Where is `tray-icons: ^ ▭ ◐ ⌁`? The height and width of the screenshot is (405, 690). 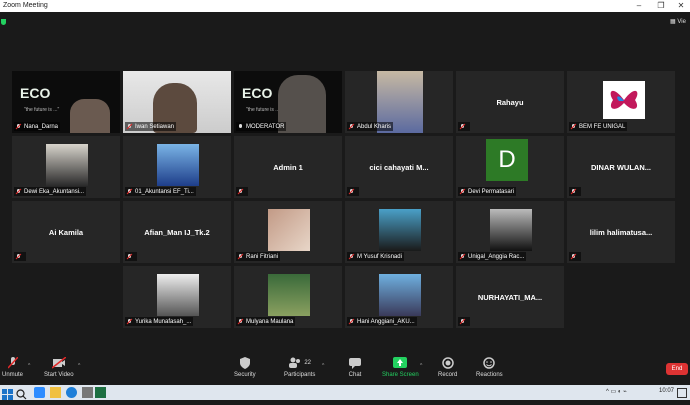
tray-icons: ^ ▭ ◐ ⌁ is located at coordinates (616, 391).